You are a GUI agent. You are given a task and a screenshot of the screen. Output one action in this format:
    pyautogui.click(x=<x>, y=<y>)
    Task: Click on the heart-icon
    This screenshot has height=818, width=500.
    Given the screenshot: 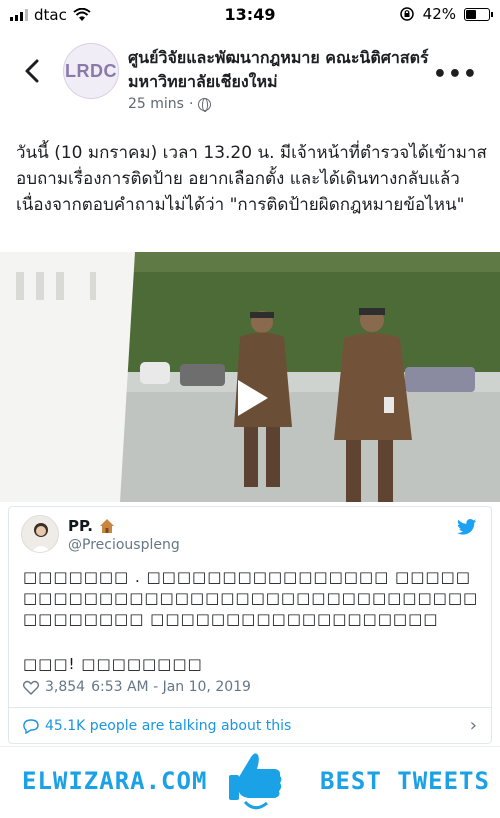 What is the action you would take?
    pyautogui.click(x=31, y=687)
    